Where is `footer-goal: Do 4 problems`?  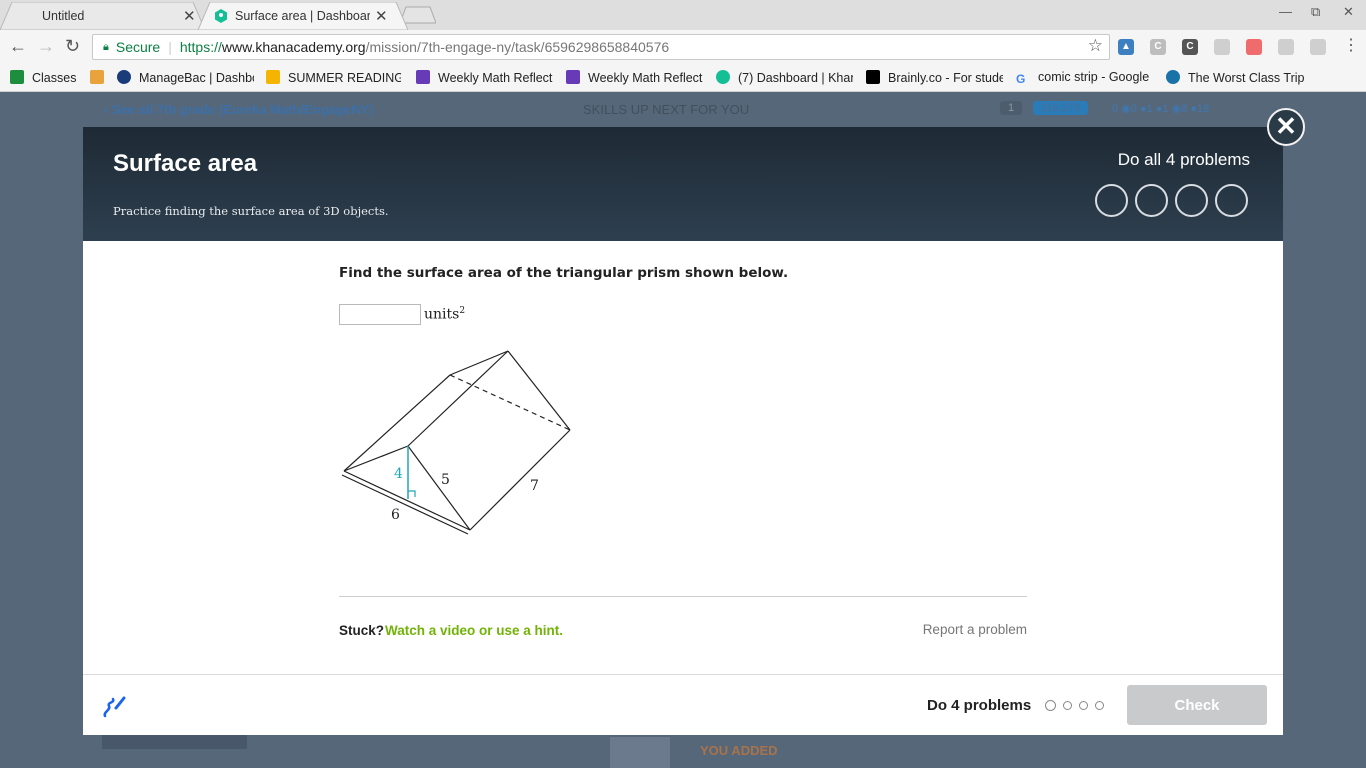 footer-goal: Do 4 problems is located at coordinates (979, 705).